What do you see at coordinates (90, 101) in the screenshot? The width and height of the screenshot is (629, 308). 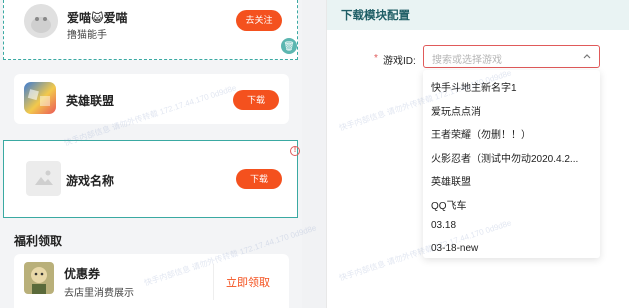 I see `game-name: 英雄联盟` at bounding box center [90, 101].